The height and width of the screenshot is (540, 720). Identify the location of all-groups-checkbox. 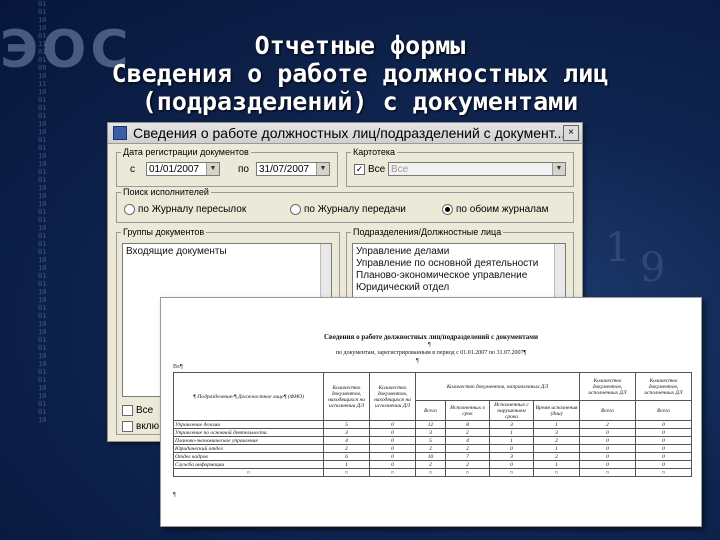
(127, 410).